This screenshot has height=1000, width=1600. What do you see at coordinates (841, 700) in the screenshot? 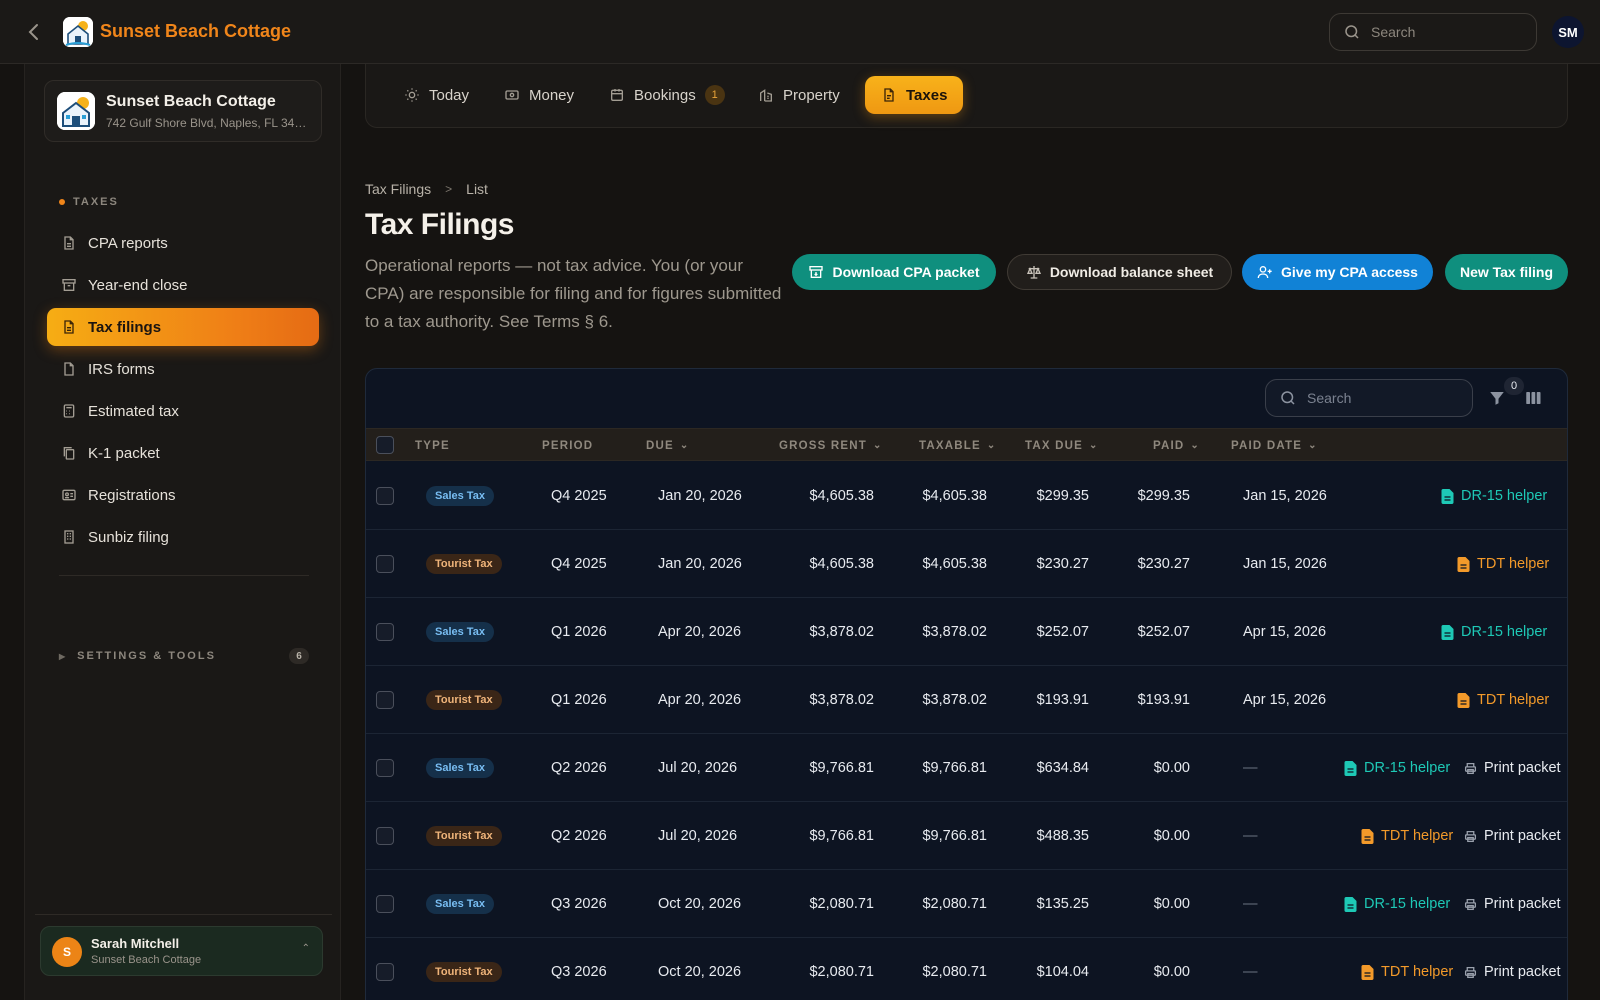
I see `gross-rent-cell: $3,878.02` at bounding box center [841, 700].